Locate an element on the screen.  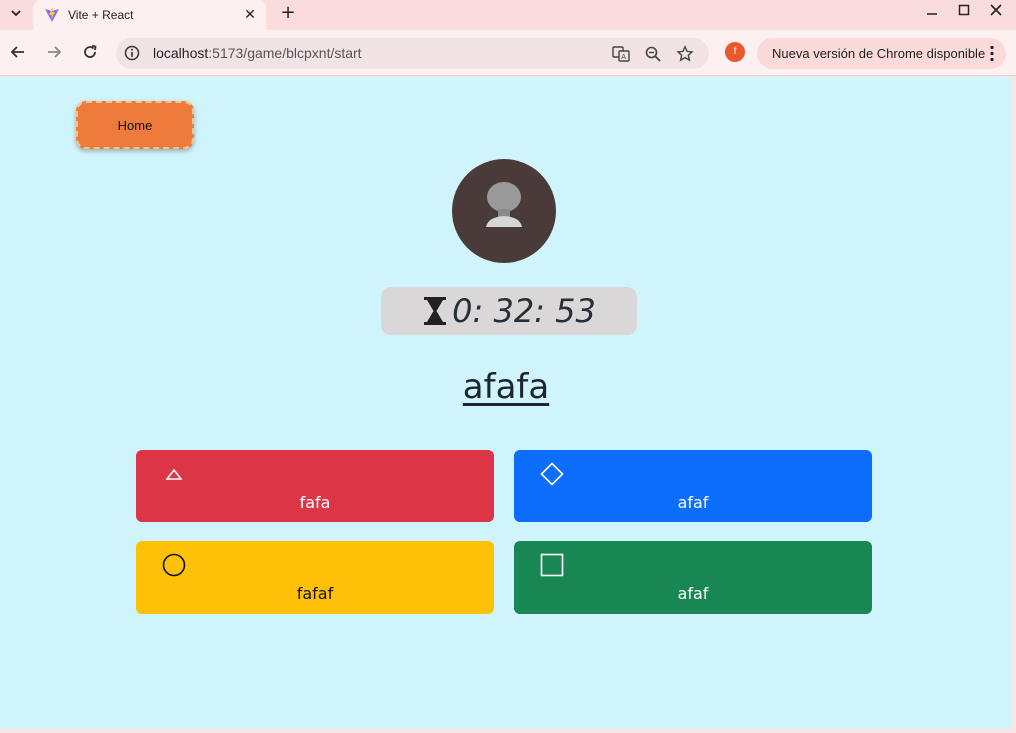
new-tab-button: + is located at coordinates (288, 13).